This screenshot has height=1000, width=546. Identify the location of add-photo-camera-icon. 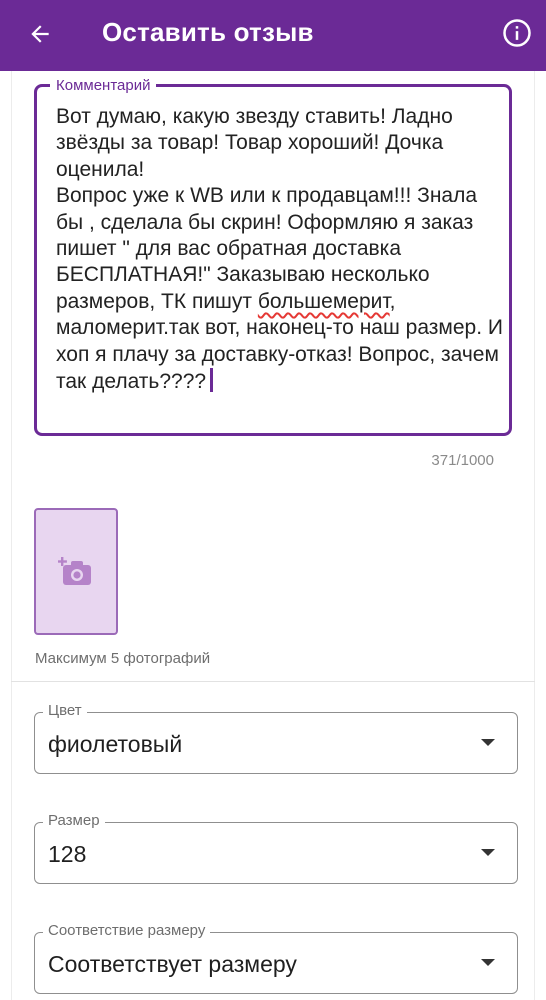
(74, 570).